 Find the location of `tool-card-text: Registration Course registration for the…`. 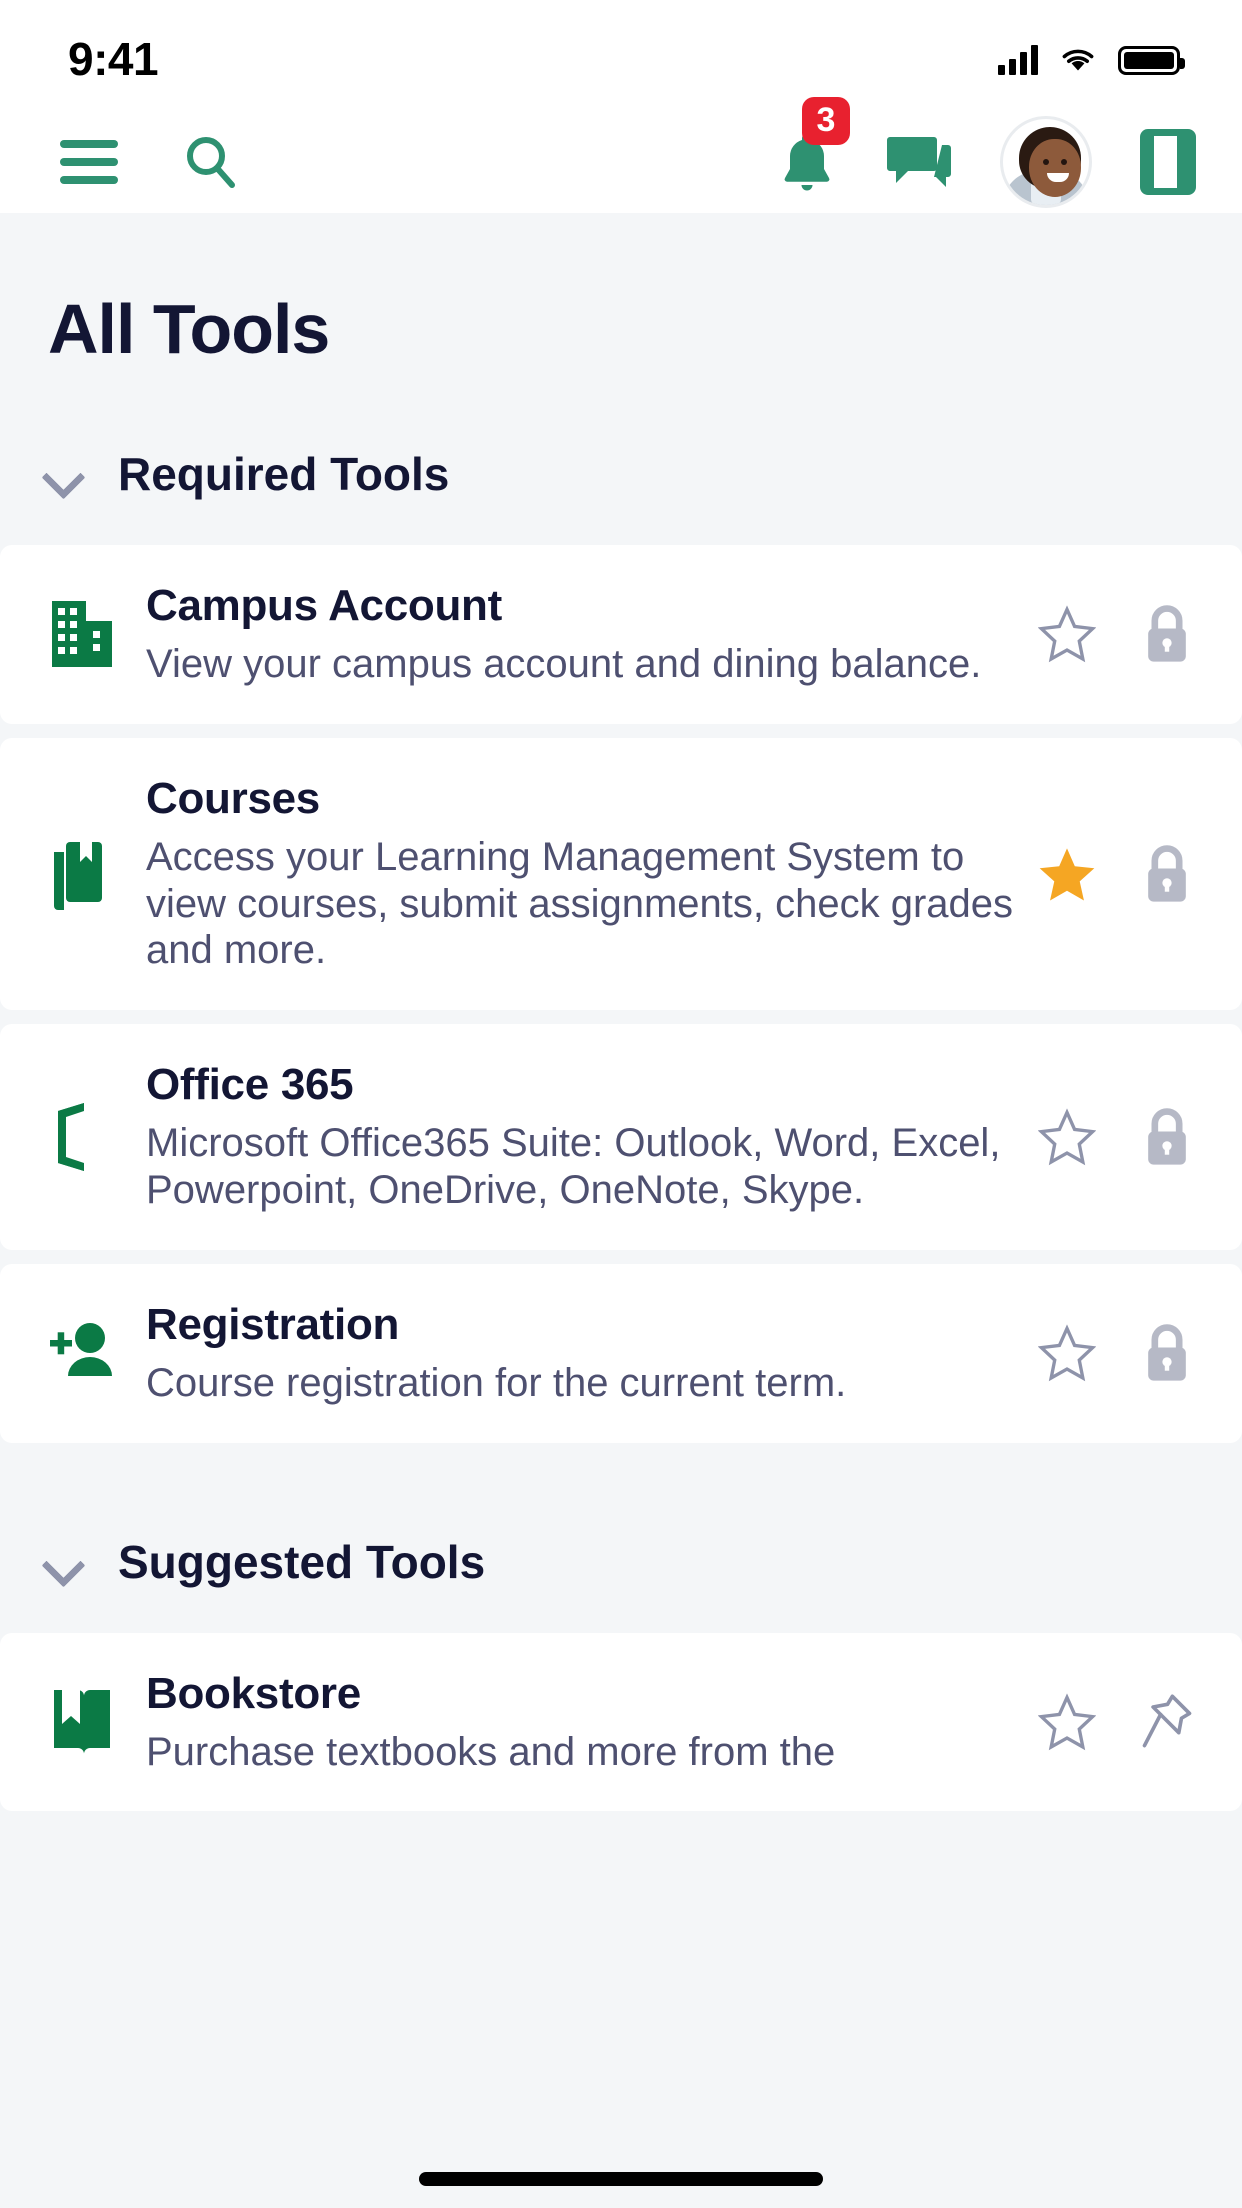

tool-card-text: Registration Course registration for the… is located at coordinates (591, 1353).